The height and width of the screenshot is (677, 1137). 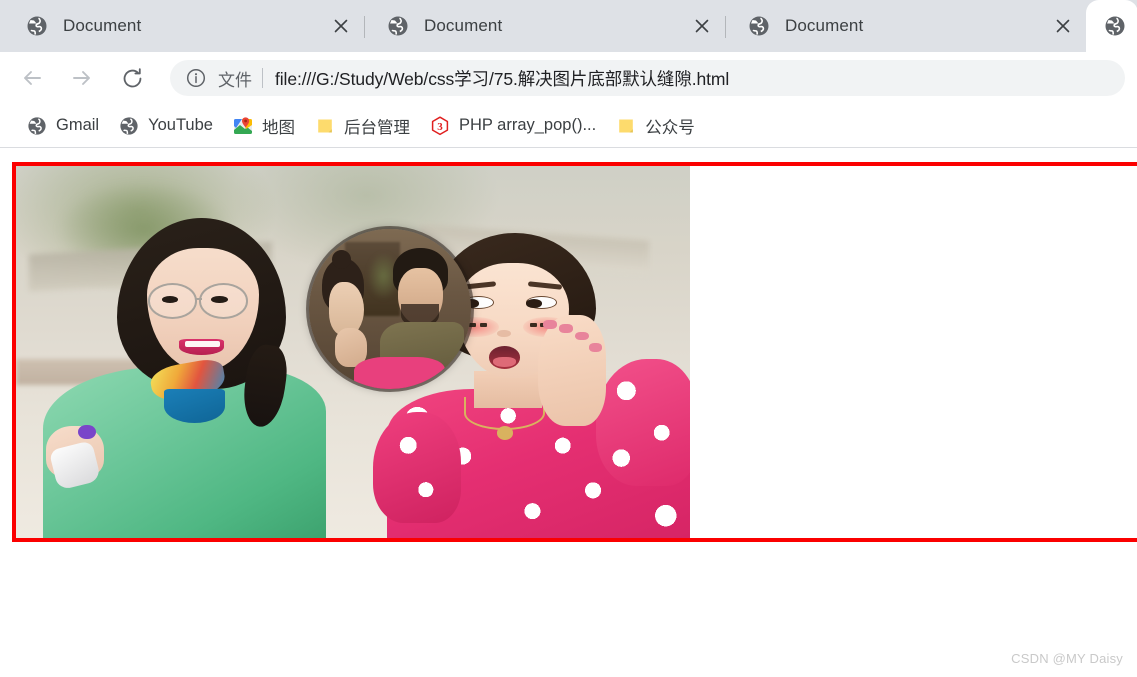 I want to click on photo-left-subject-glasses-bridge, so click(x=199, y=299).